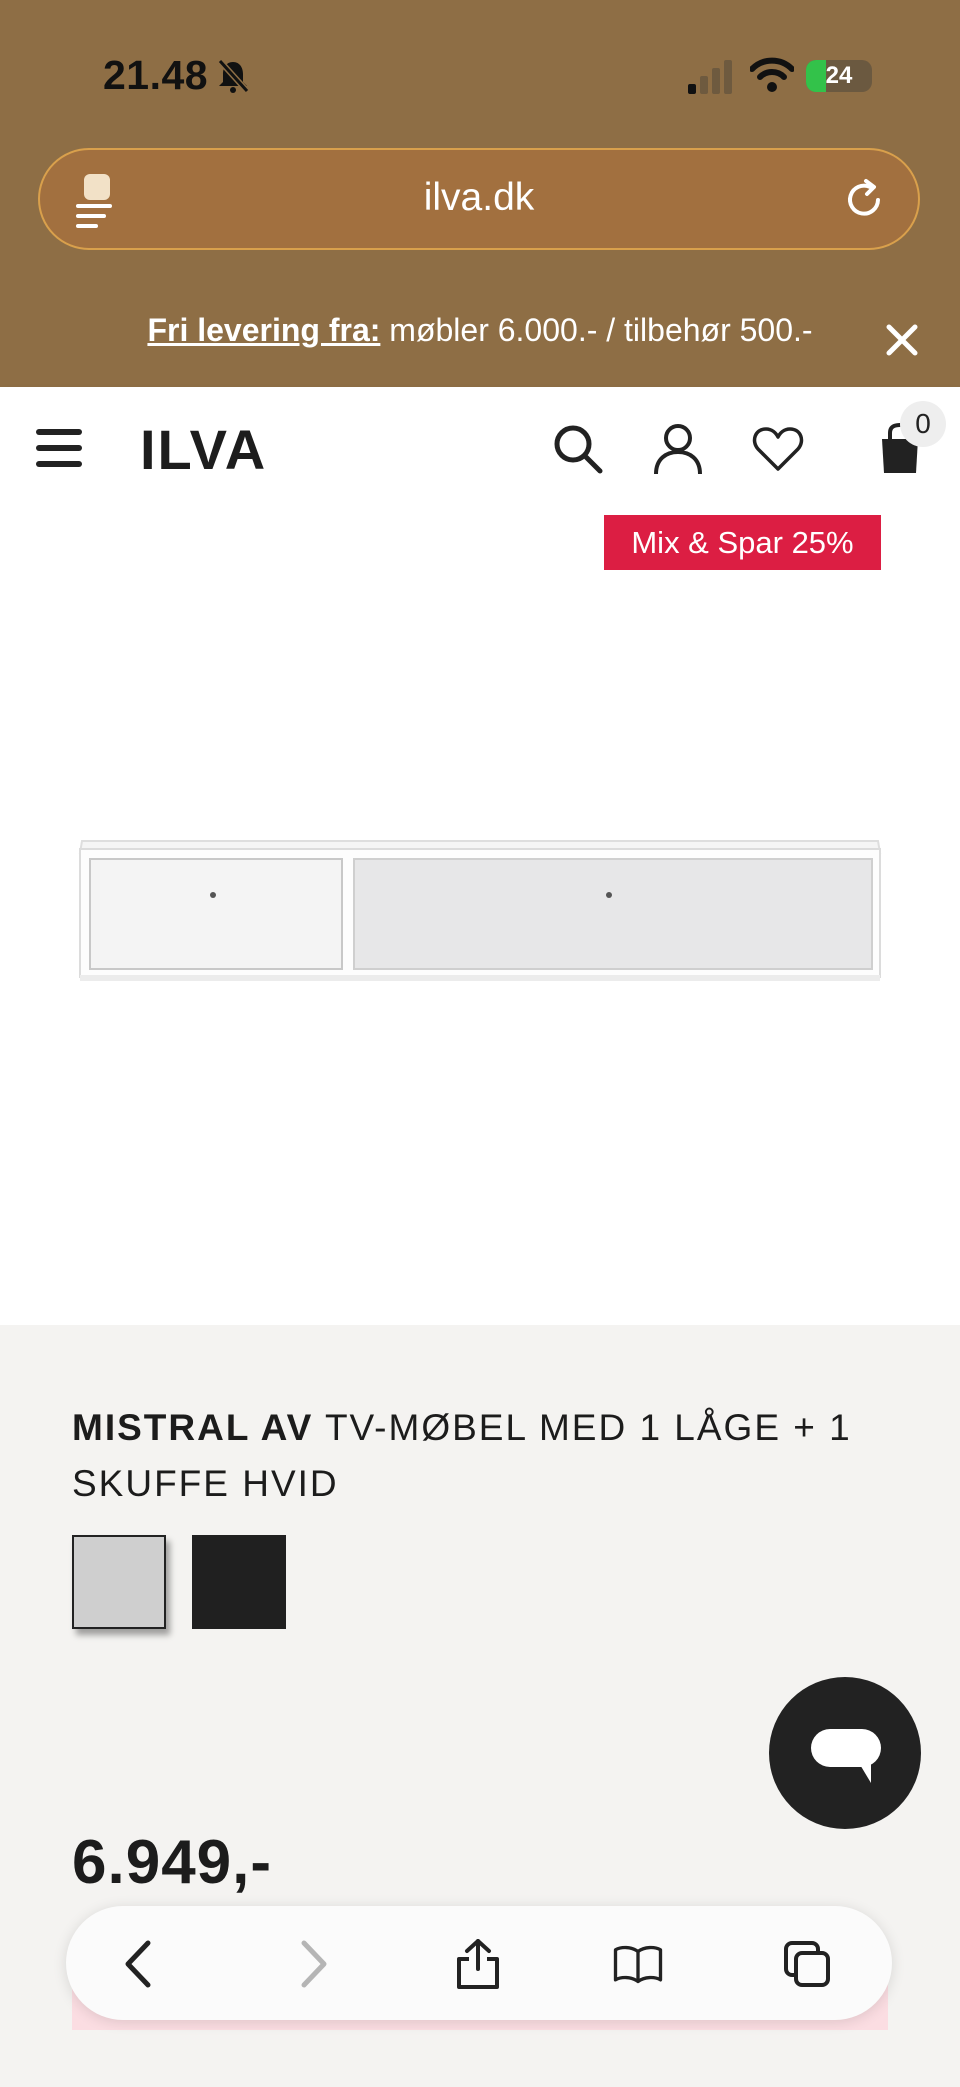 This screenshot has width=960, height=2087. Describe the element at coordinates (263, 330) in the screenshot. I see `free-delivery-link: Fri levering fra:` at that location.